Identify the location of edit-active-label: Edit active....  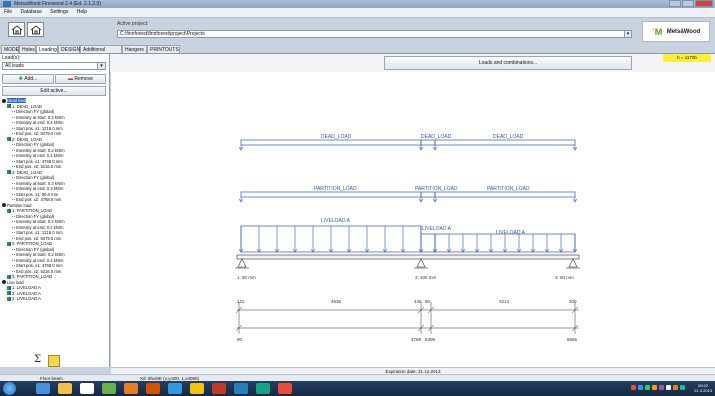
(54, 91).